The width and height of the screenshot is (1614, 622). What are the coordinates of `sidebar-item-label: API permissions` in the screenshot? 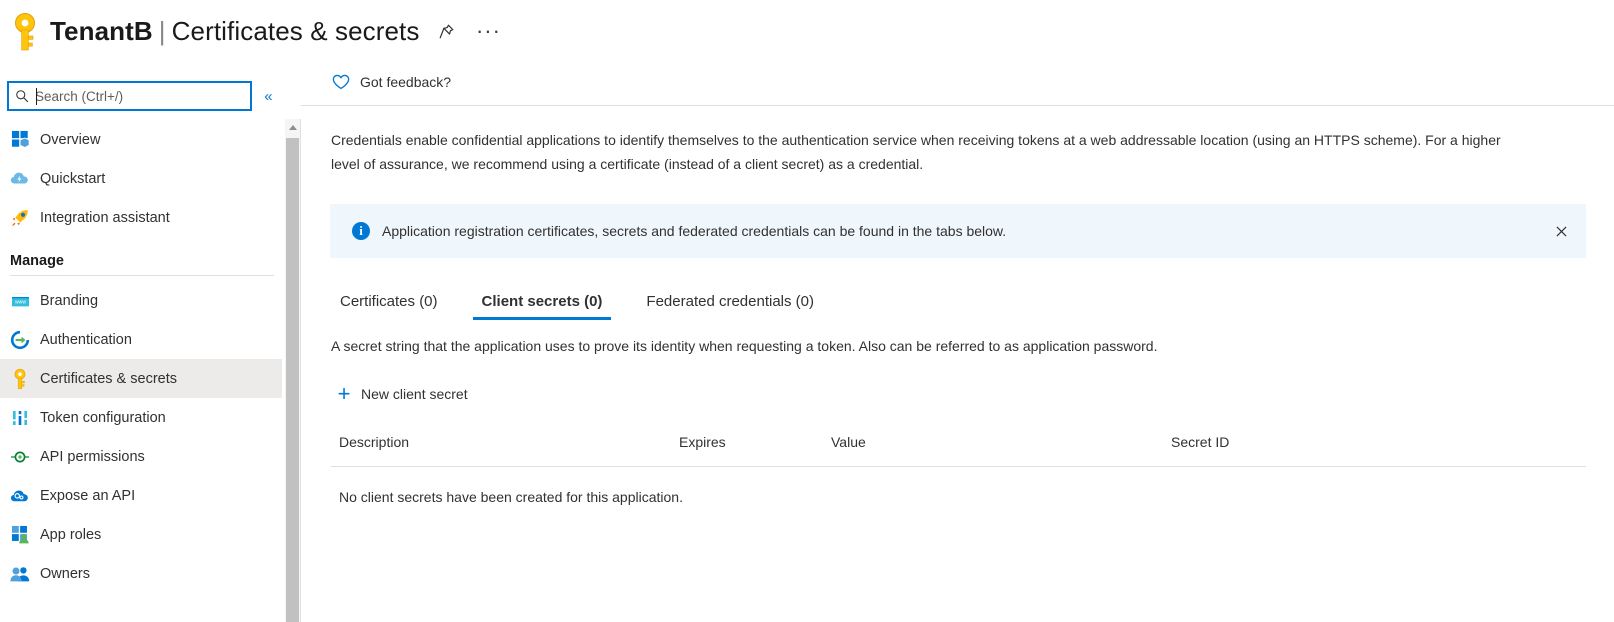 It's located at (92, 456).